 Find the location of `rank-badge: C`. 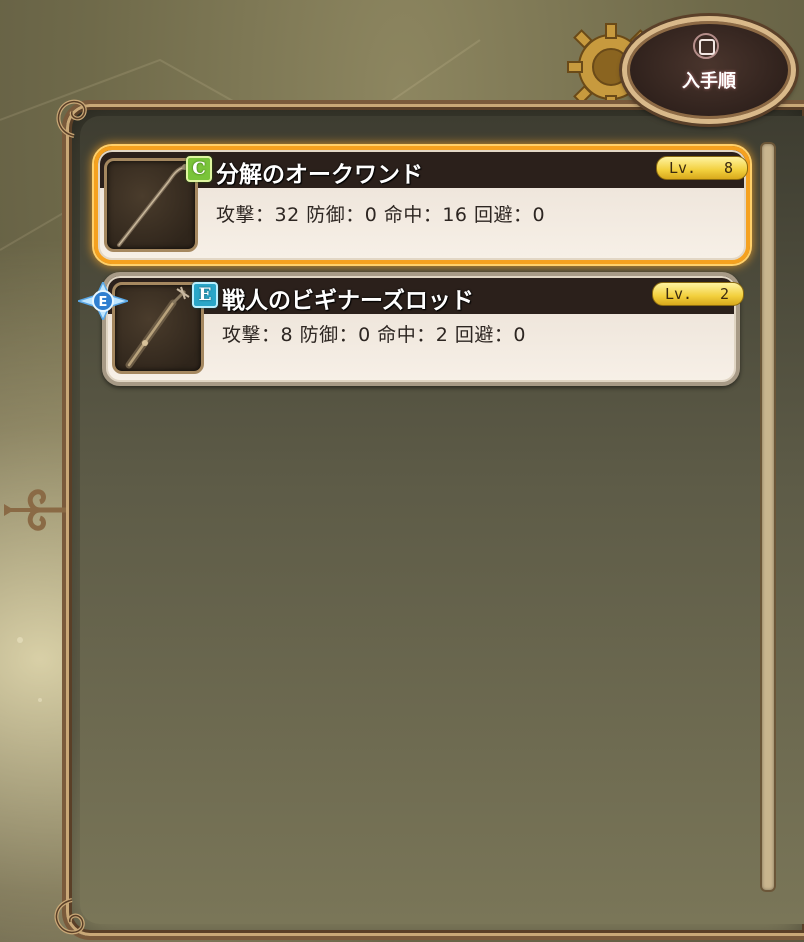

rank-badge: C is located at coordinates (199, 169).